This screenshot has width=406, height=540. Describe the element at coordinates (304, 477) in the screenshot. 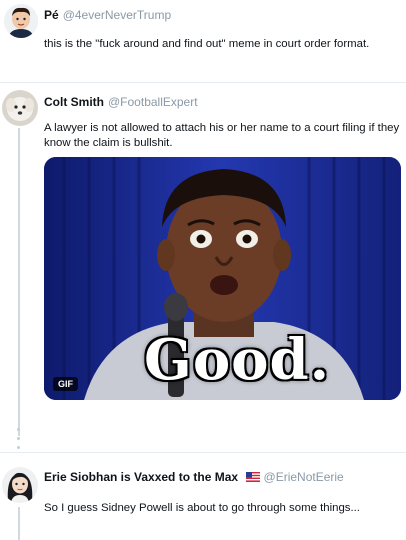

I see `user-handle: @ErieNotEerie` at that location.